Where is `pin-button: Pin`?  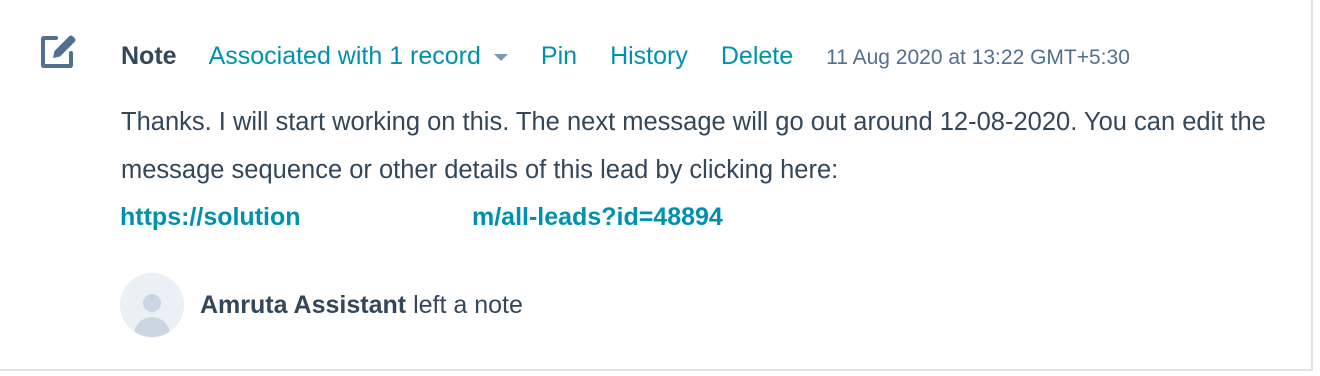 pin-button: Pin is located at coordinates (559, 56).